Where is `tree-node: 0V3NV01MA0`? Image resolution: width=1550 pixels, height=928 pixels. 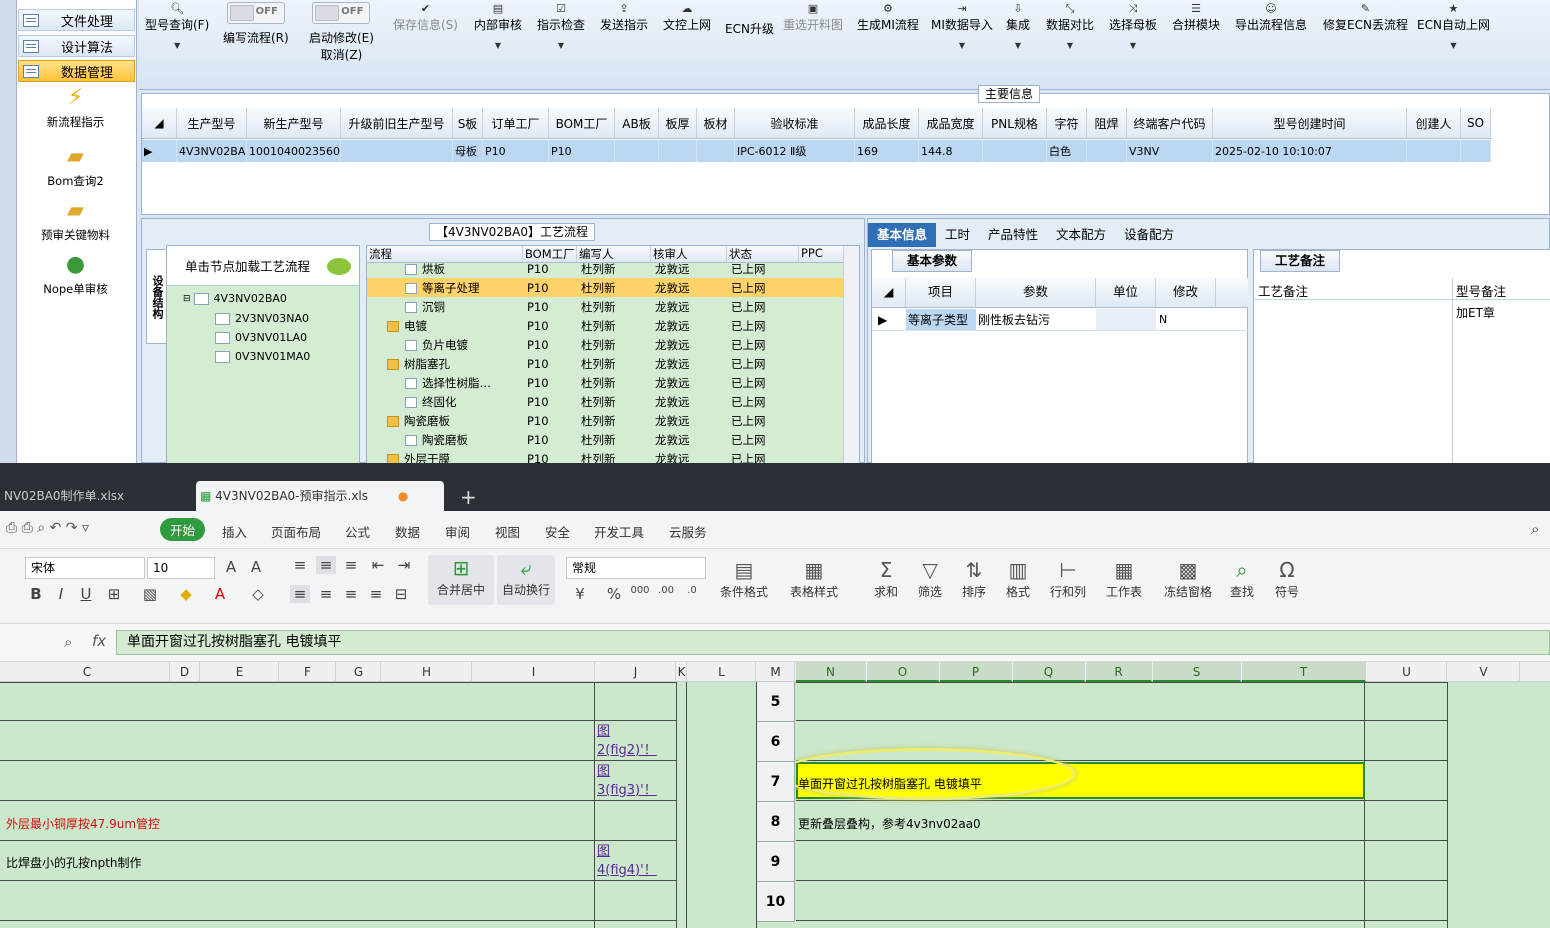 tree-node: 0V3NV01MA0 is located at coordinates (262, 356).